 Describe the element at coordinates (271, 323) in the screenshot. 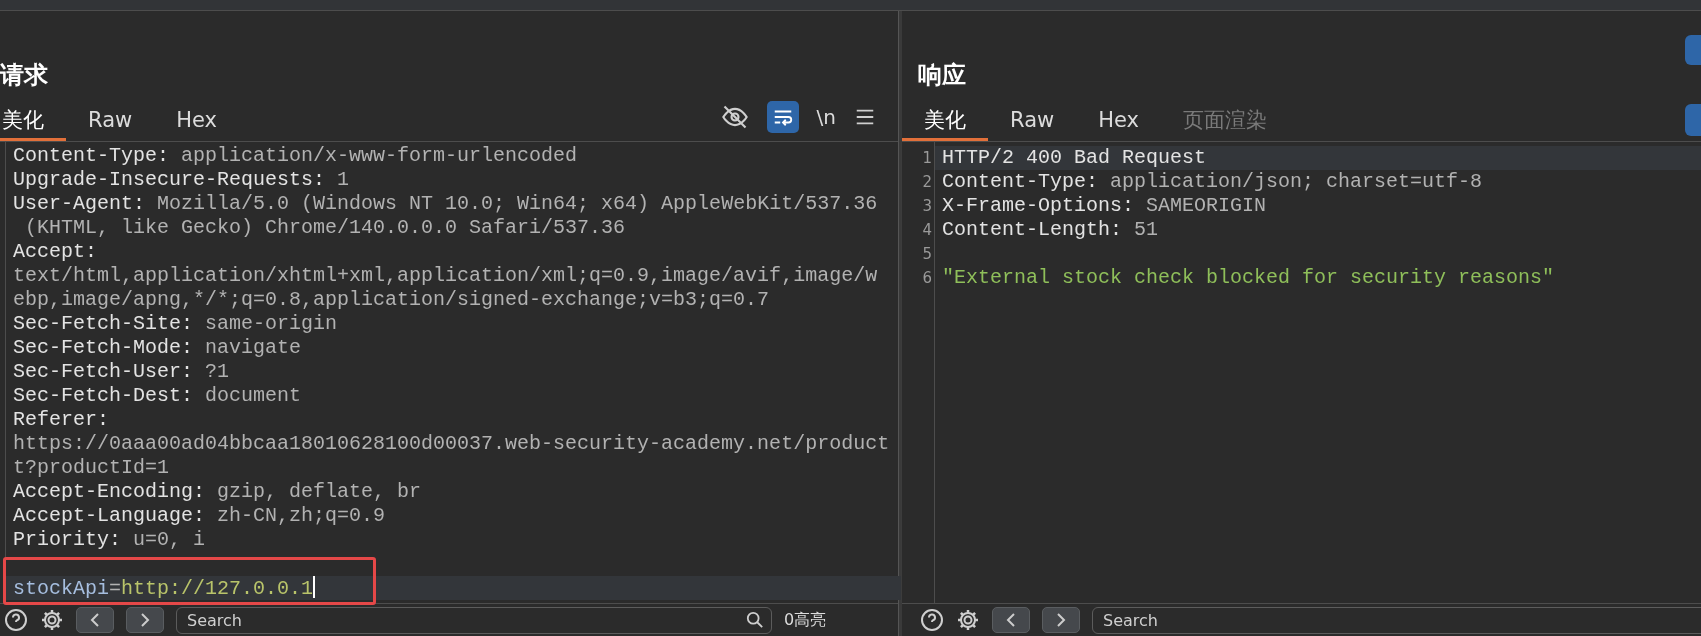

I see `header-value: same-origin` at that location.